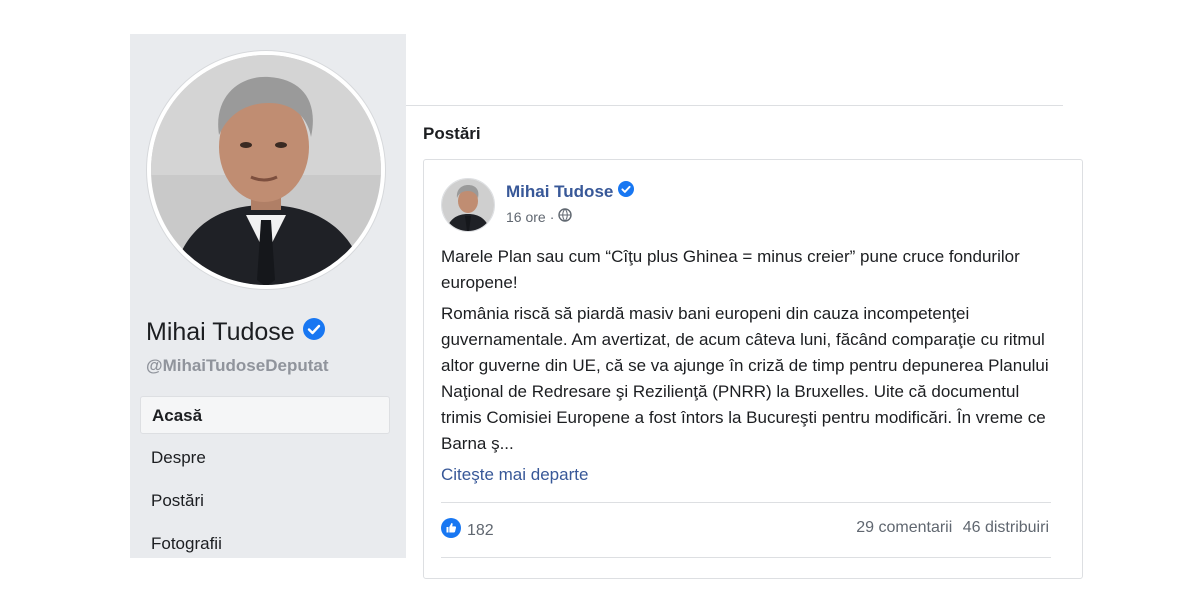 Image resolution: width=1200 pixels, height=600 pixels. I want to click on post-meta: 16 ore ·, so click(539, 216).